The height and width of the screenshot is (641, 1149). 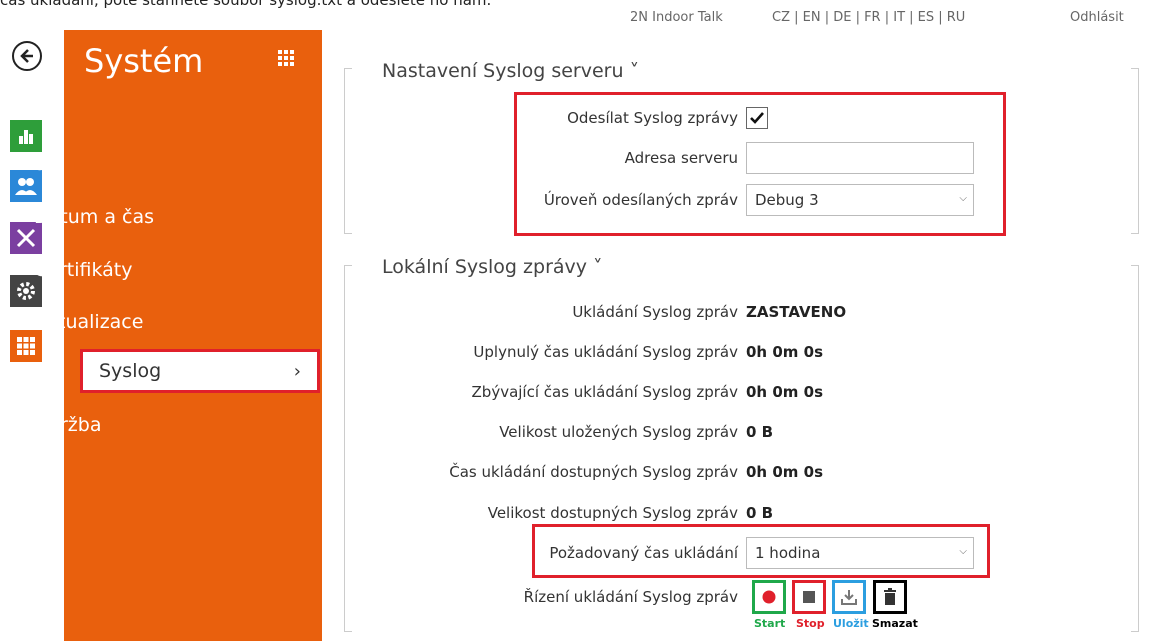 I want to click on server-address-label: Adresa serveru, so click(x=681, y=158).